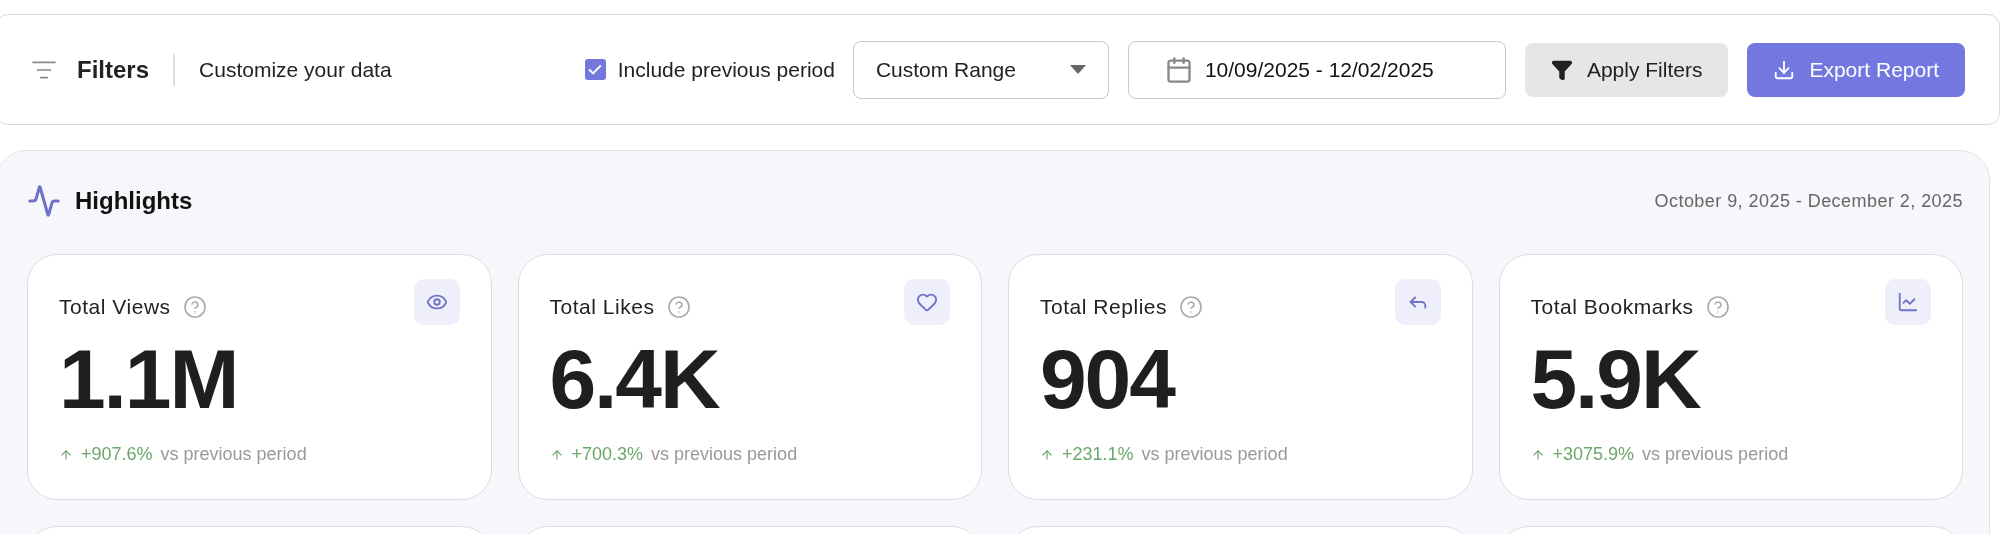 This screenshot has width=2000, height=534. I want to click on change-percent: +907.6%, so click(117, 454).